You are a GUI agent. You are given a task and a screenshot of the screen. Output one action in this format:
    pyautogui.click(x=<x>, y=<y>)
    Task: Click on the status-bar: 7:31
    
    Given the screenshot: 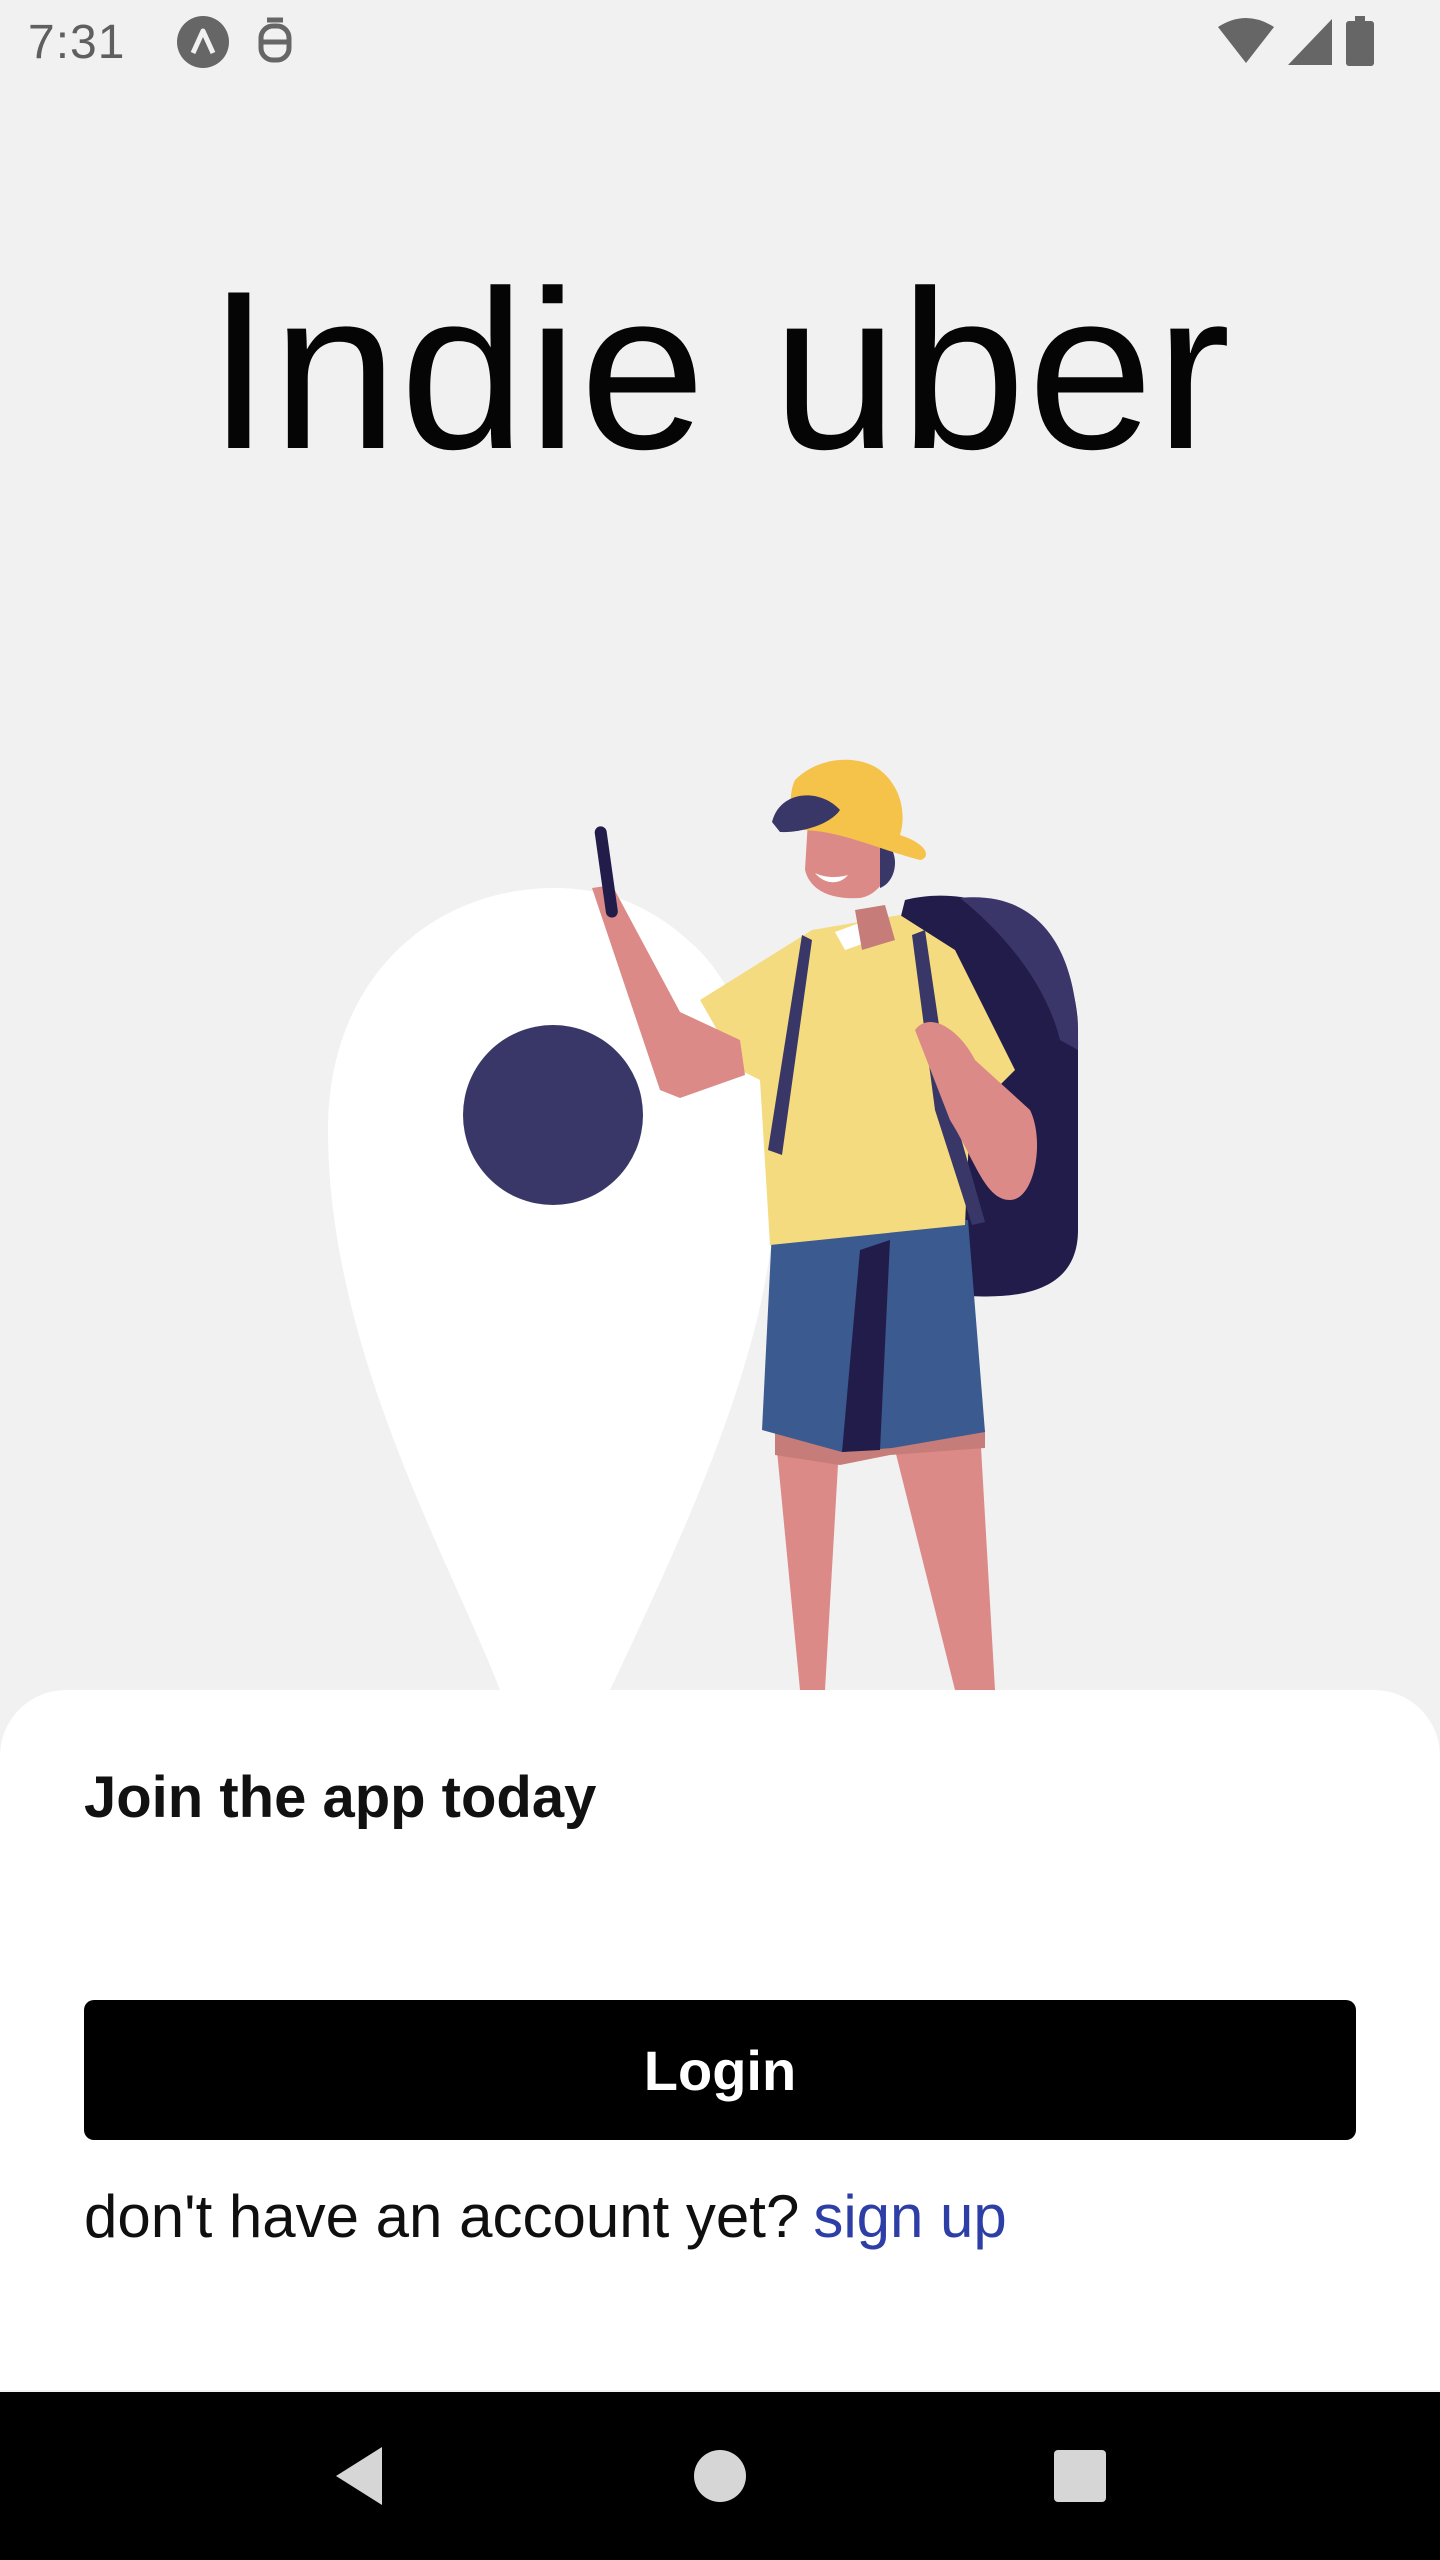 What is the action you would take?
    pyautogui.click(x=720, y=42)
    